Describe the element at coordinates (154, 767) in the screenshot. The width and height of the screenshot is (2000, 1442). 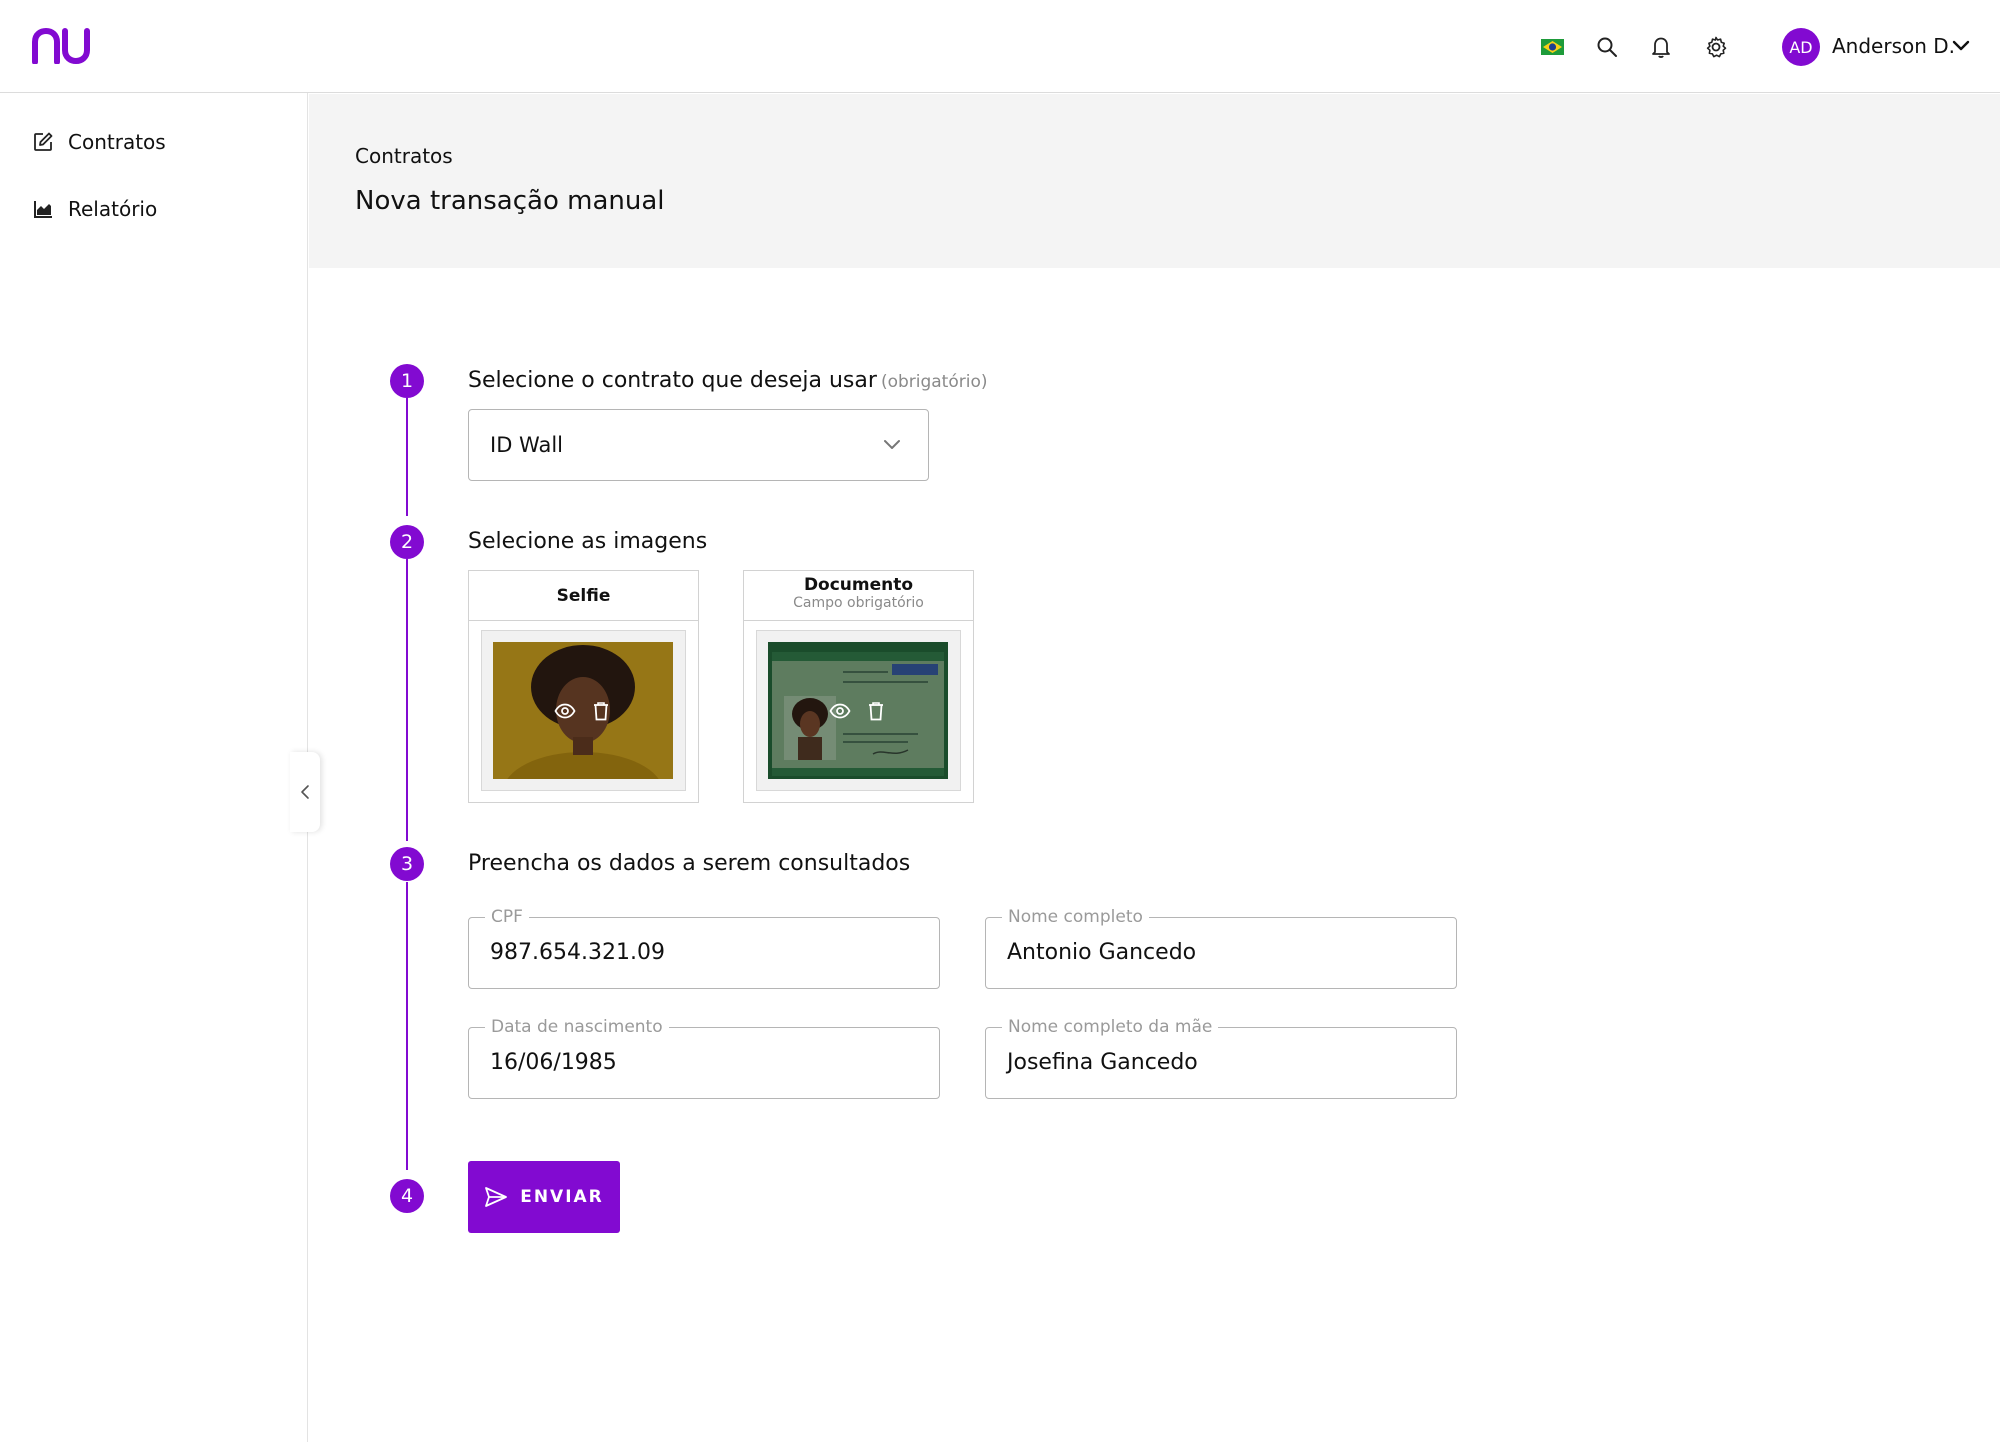
I see `sidebar: Contratos Relatório` at that location.